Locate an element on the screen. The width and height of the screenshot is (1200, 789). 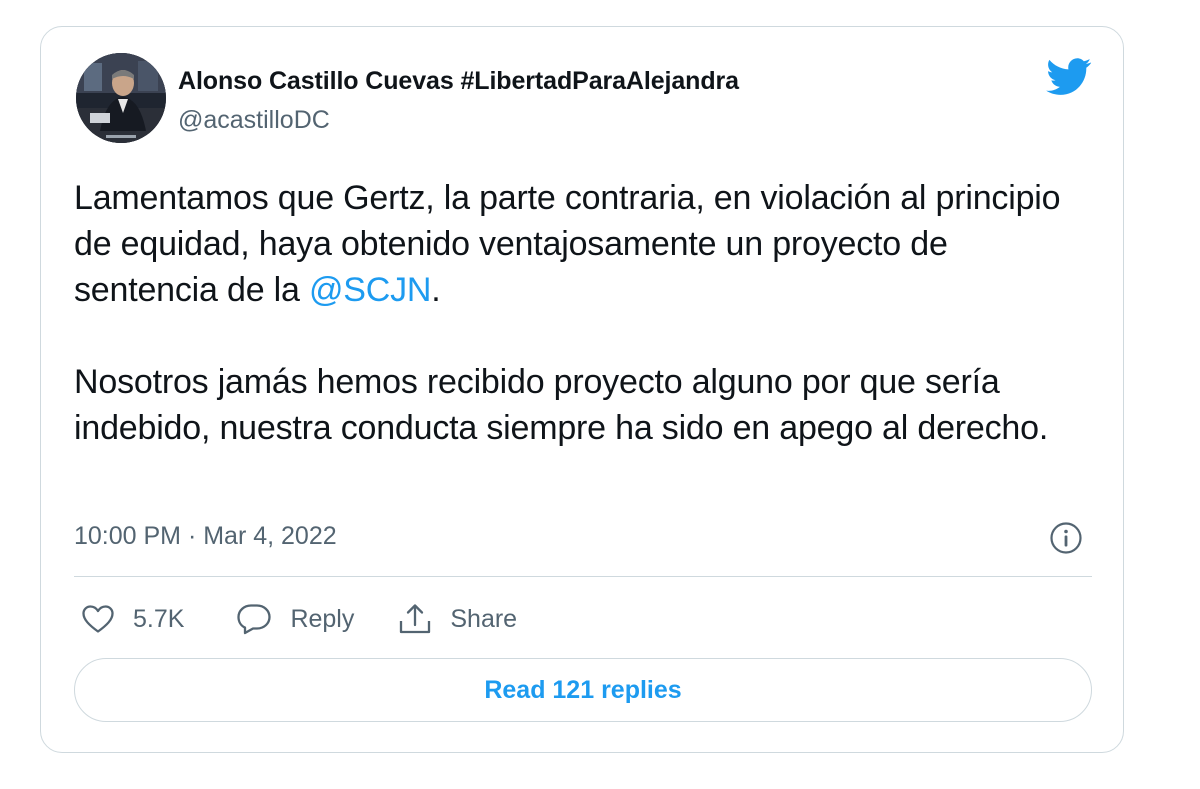
share-button: Share is located at coordinates (457, 619).